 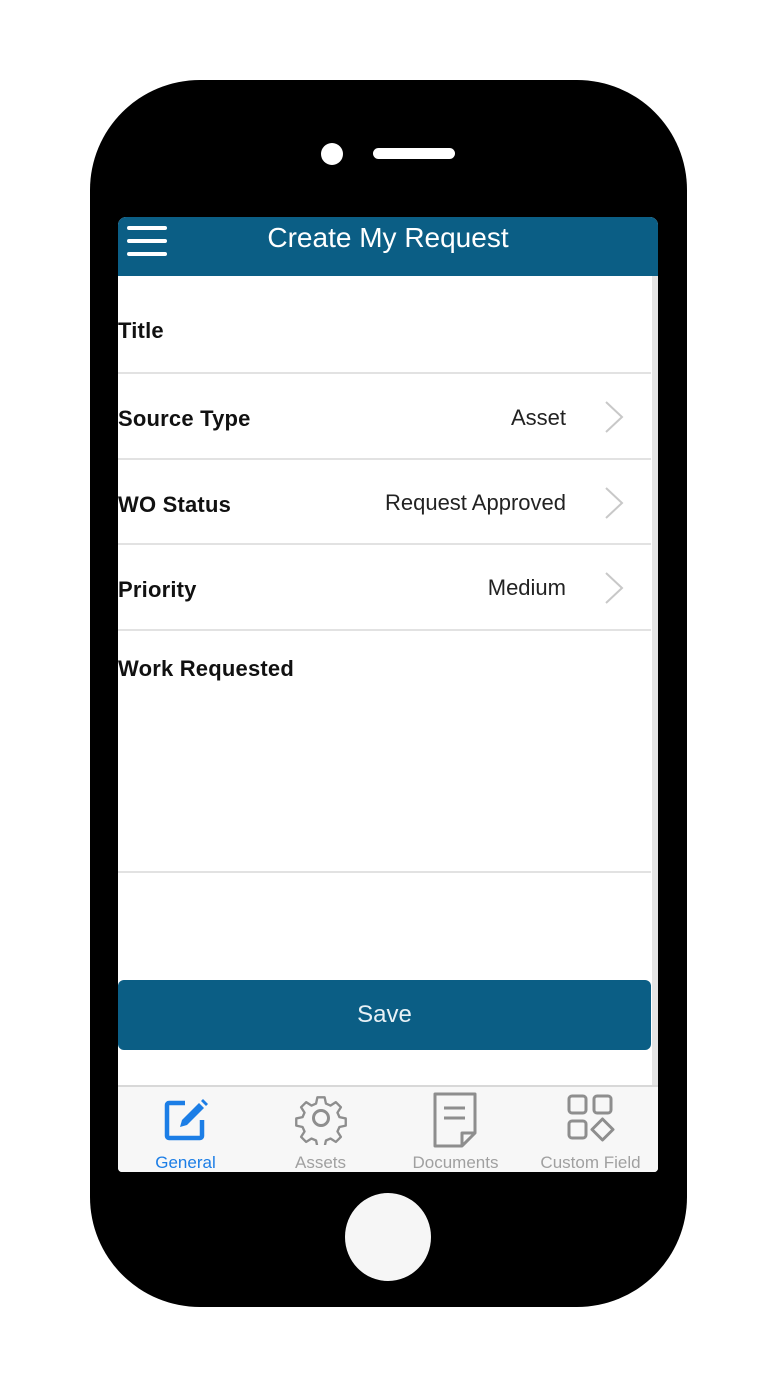 I want to click on gear-icon, so click(x=320, y=1120).